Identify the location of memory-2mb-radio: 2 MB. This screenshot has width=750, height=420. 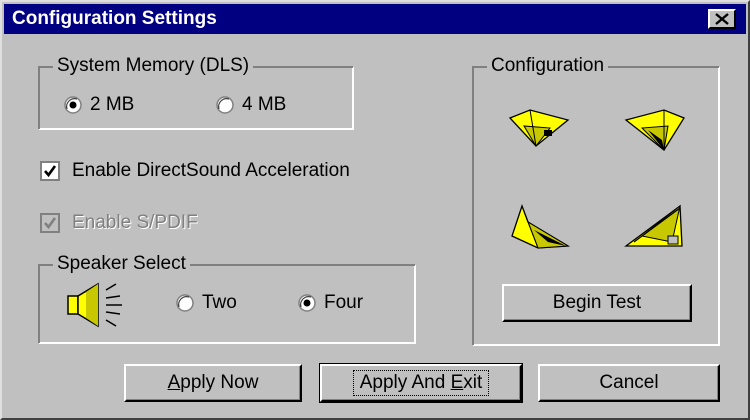
(99, 105).